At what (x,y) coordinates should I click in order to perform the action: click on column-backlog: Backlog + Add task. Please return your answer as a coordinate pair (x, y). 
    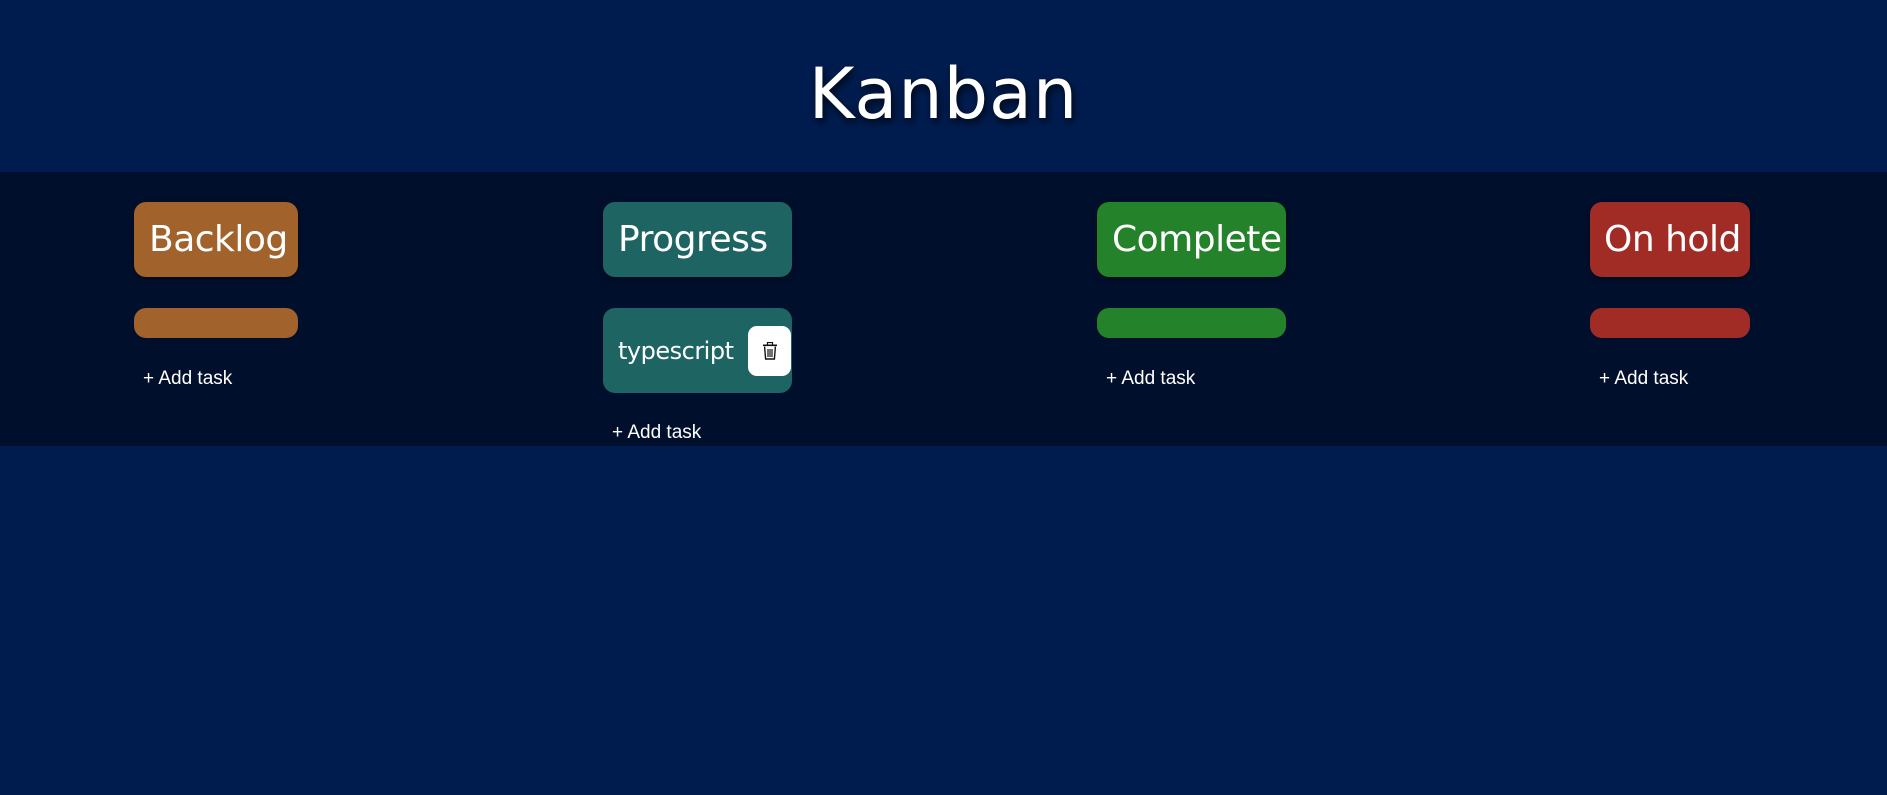
    Looking at the image, I should click on (216, 296).